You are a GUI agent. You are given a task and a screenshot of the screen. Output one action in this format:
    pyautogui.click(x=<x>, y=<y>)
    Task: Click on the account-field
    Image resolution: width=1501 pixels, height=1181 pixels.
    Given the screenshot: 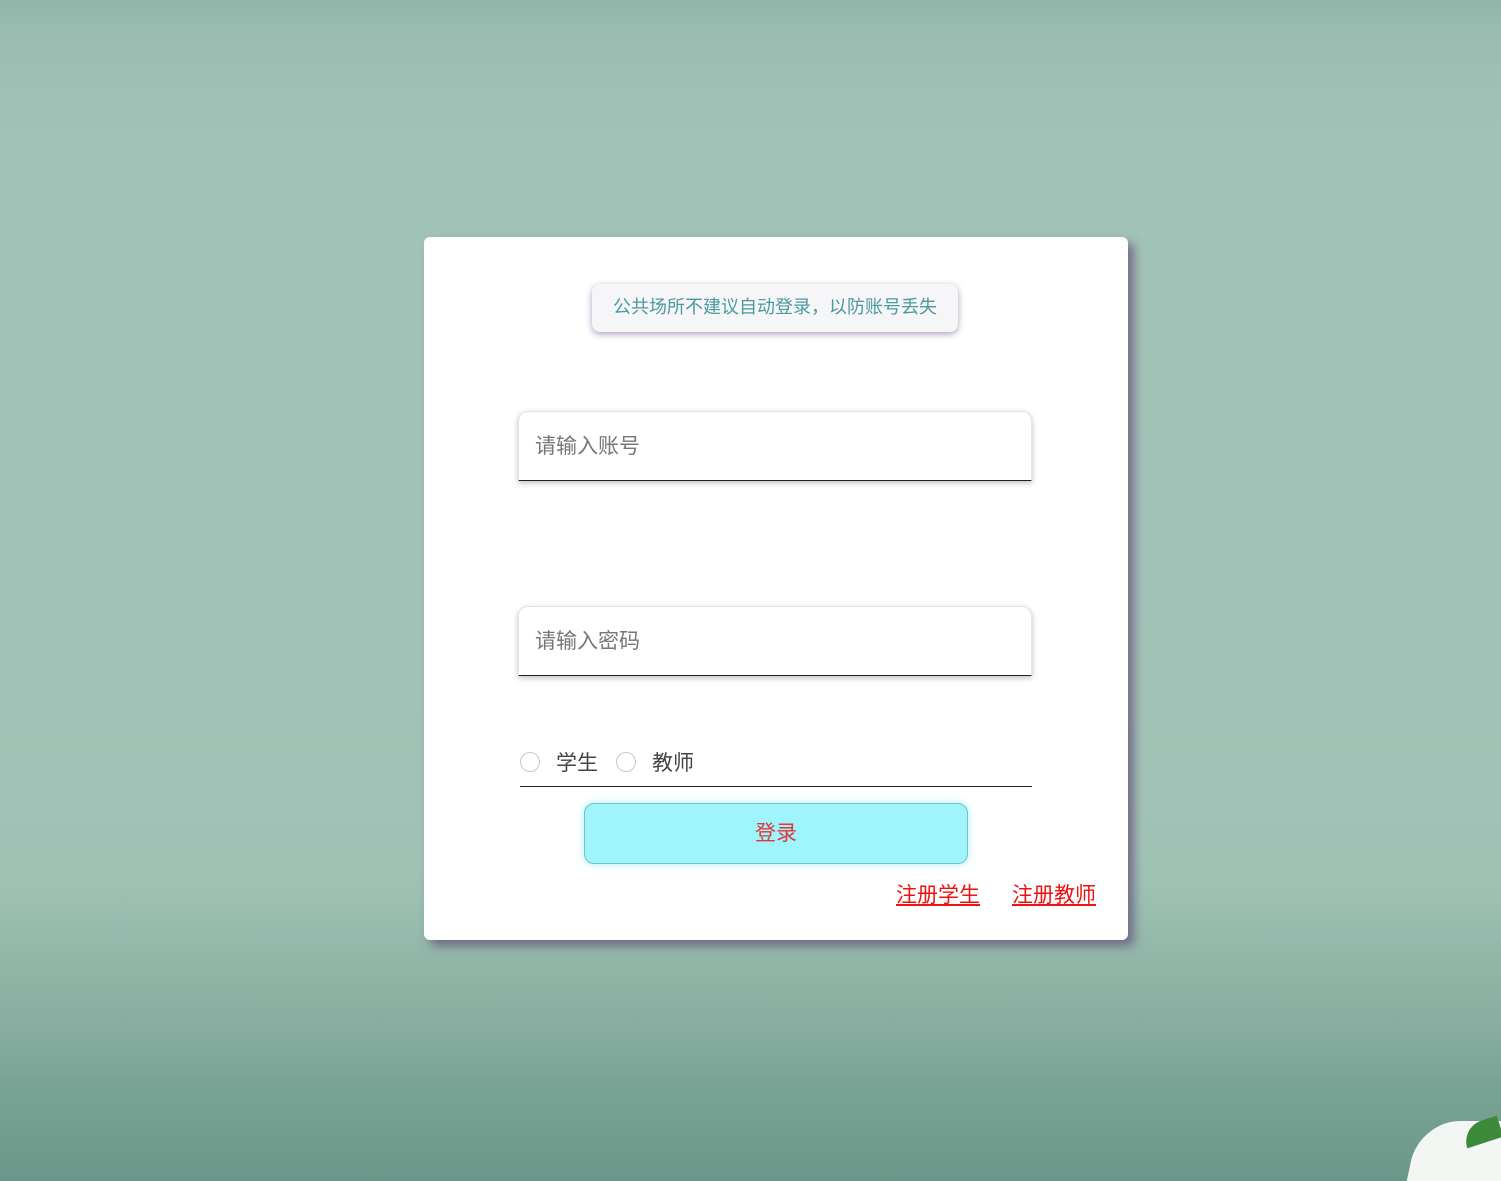 What is the action you would take?
    pyautogui.click(x=775, y=446)
    